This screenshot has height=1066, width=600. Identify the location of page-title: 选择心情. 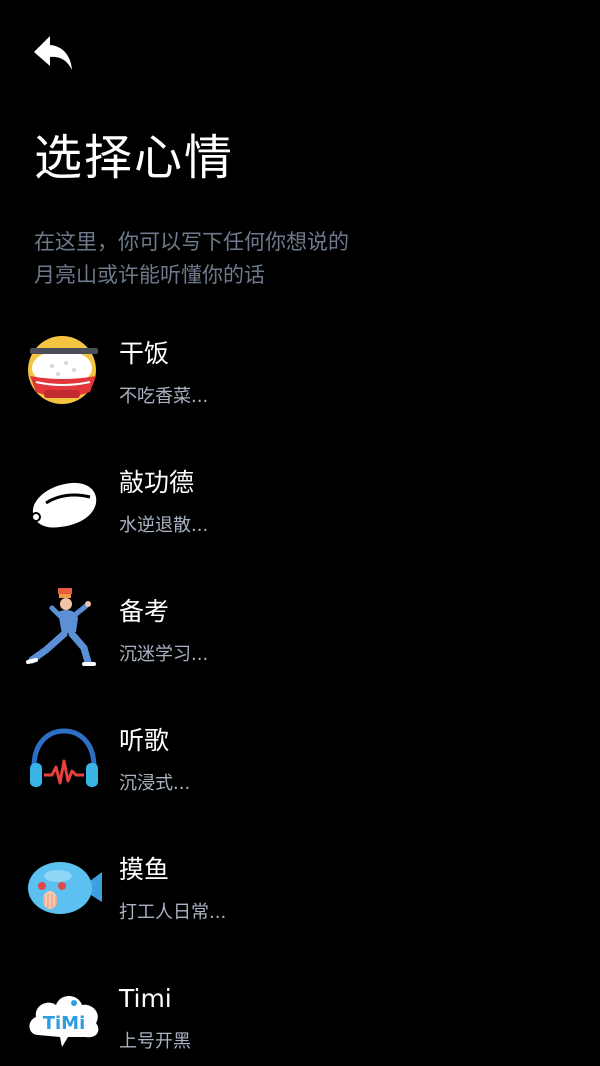
(134, 158).